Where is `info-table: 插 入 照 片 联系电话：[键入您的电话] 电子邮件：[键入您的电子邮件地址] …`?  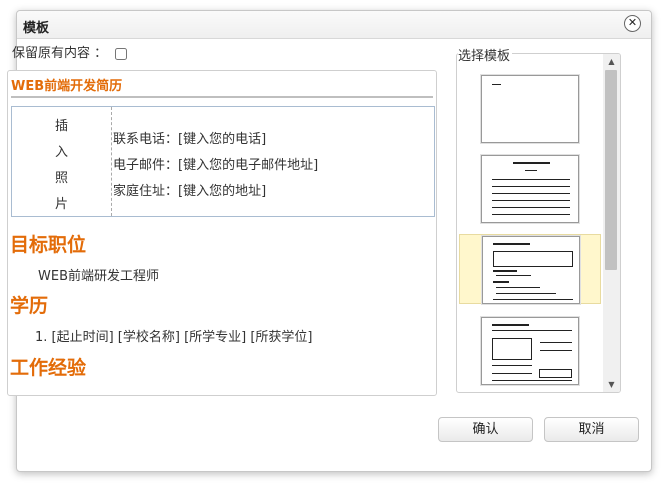
info-table: 插 入 照 片 联系电话：[键入您的电话] 电子邮件：[键入您的电子邮件地址] … is located at coordinates (223, 161).